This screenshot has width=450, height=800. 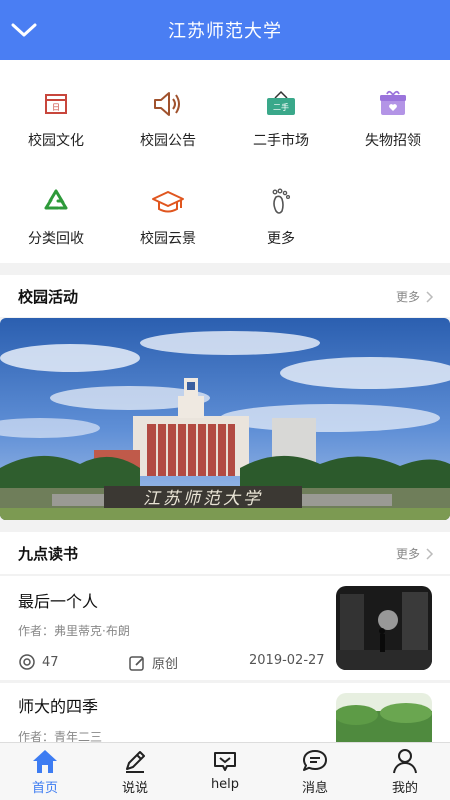 I want to click on article-item: 最后一个人 作者：弗里蒂克·布朗 47 原创 2019-02-27, so click(x=225, y=628).